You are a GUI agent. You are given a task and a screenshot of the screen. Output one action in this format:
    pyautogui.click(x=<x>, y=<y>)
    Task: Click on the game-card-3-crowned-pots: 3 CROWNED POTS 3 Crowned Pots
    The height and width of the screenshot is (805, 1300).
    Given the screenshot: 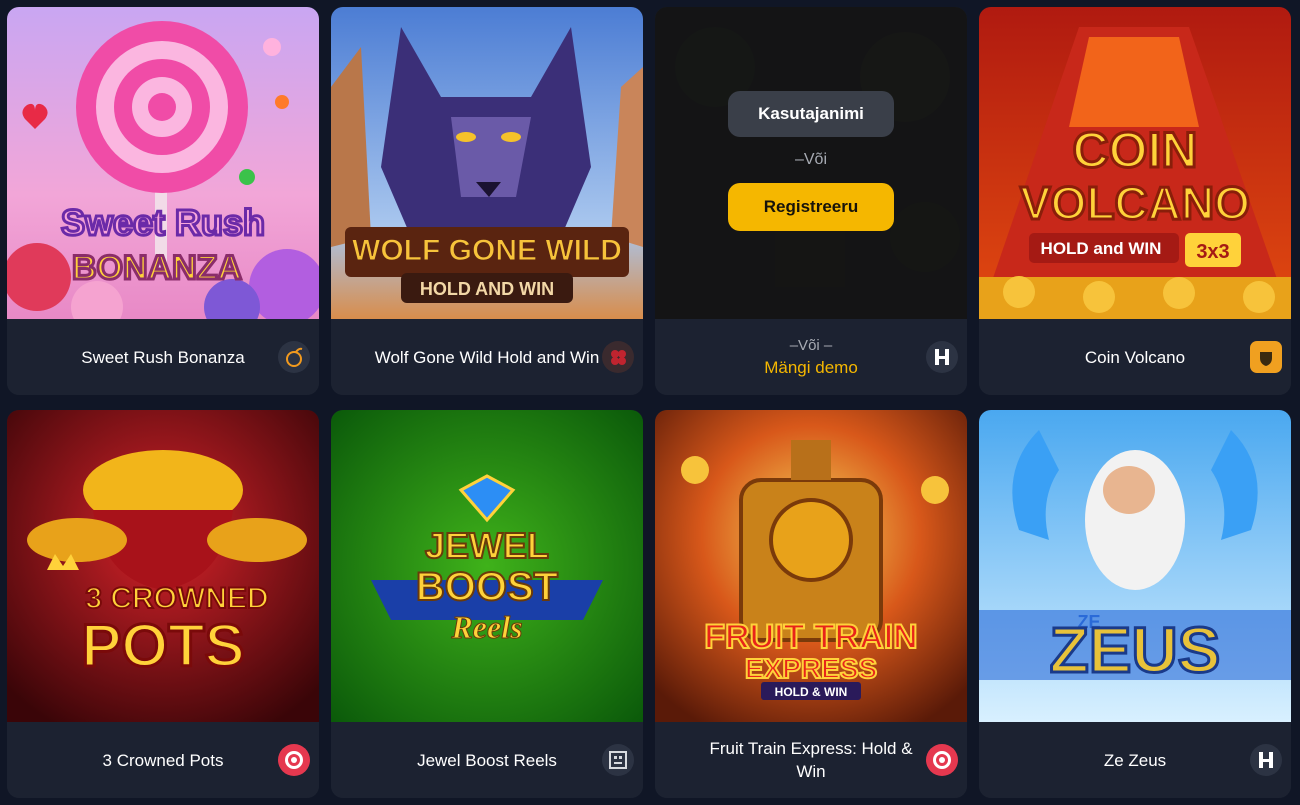 What is the action you would take?
    pyautogui.click(x=163, y=604)
    